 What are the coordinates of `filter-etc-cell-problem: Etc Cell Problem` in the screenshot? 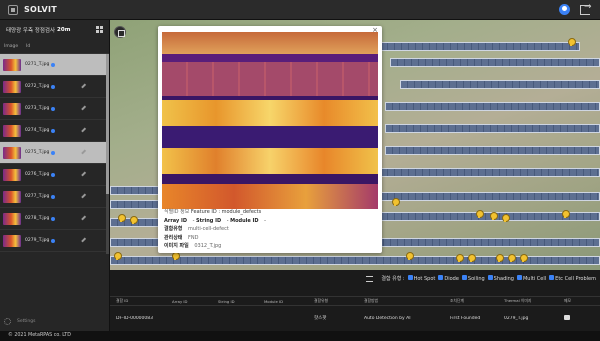 It's located at (572, 278).